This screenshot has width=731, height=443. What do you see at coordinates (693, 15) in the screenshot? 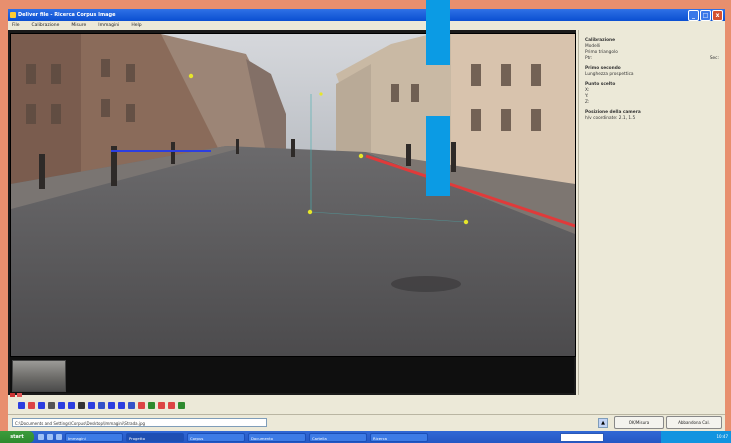
I see `minimize-button: _` at bounding box center [693, 15].